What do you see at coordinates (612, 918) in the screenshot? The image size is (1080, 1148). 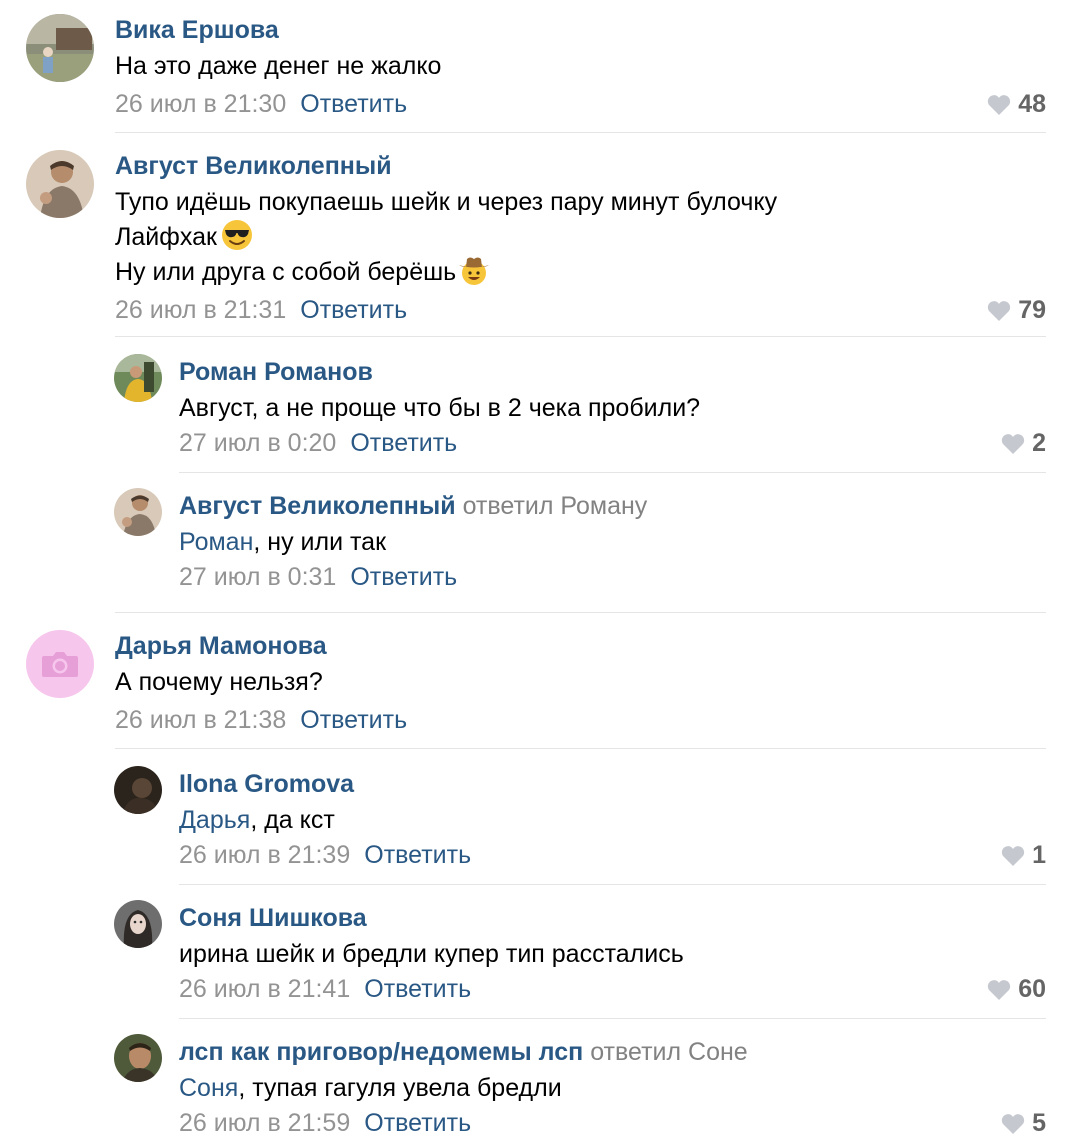 I see `author-line: Соня Шишкова` at bounding box center [612, 918].